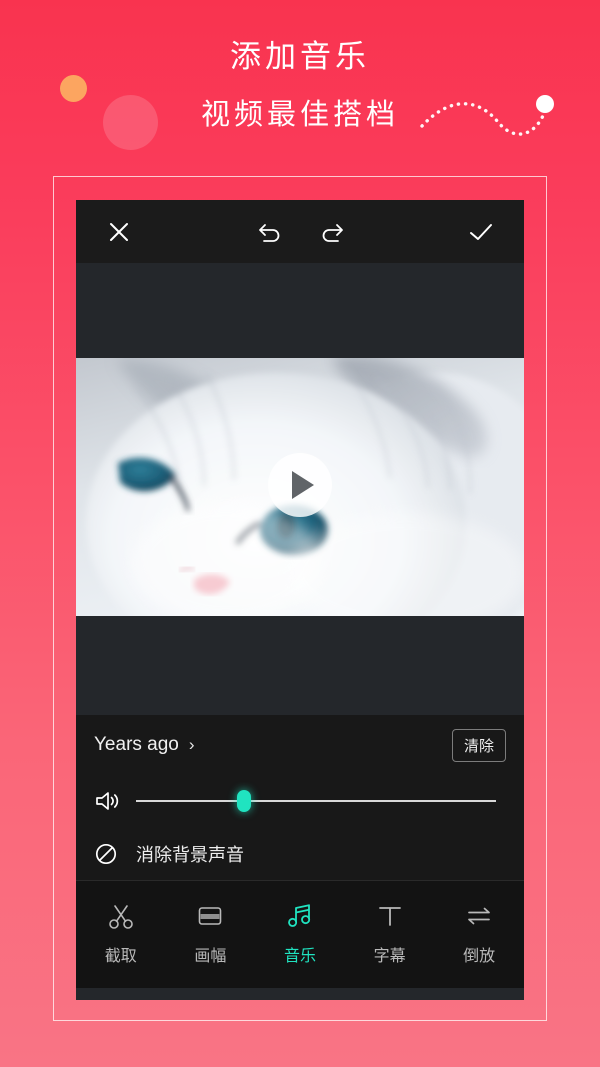  What do you see at coordinates (478, 745) in the screenshot?
I see `clear-music-button: 清除` at bounding box center [478, 745].